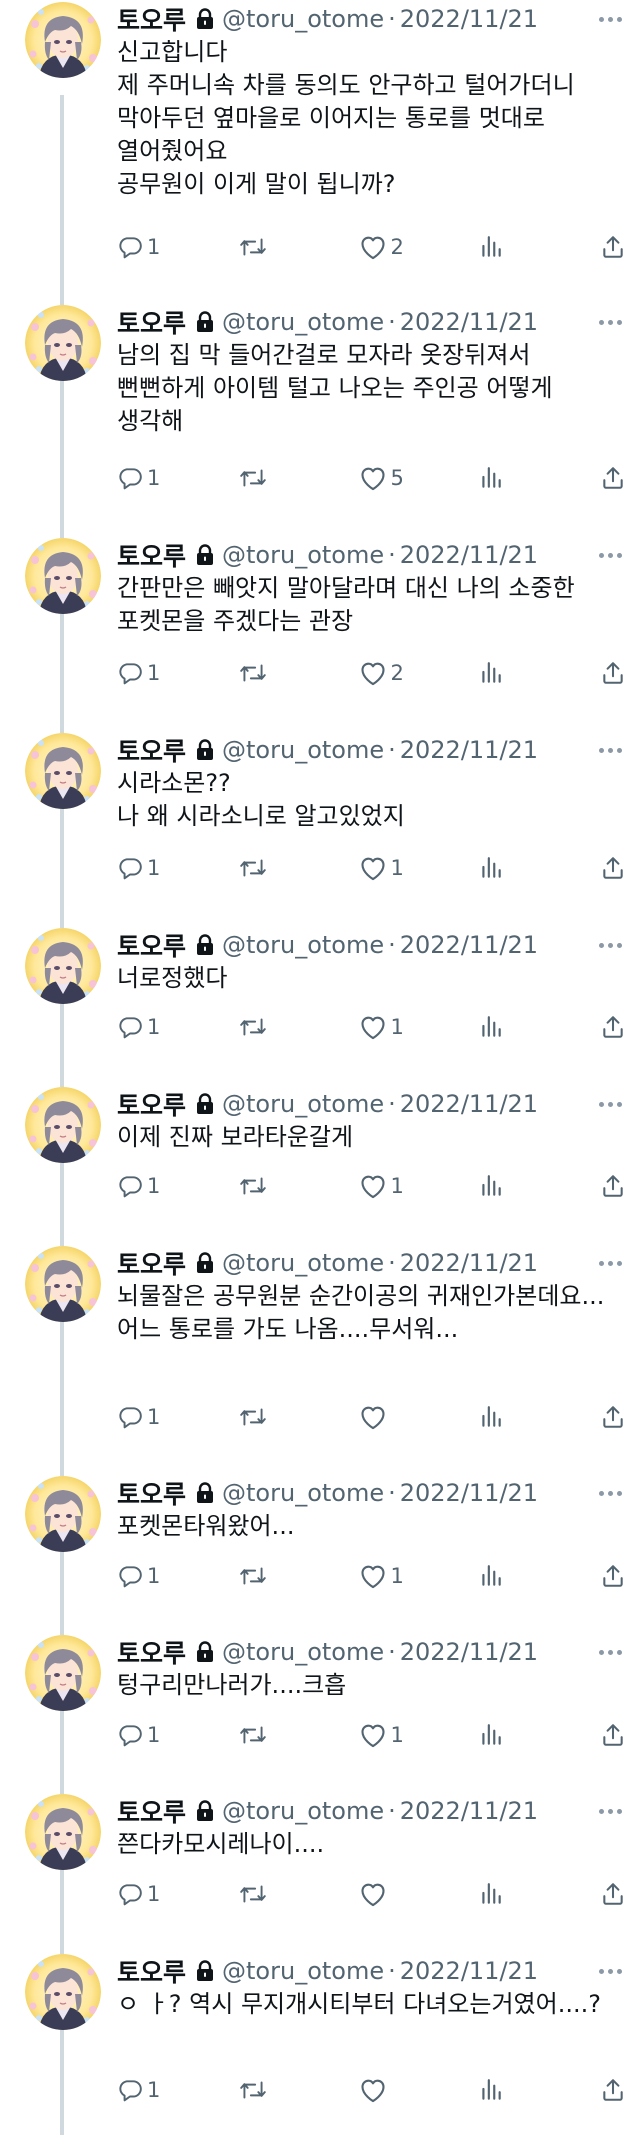 This screenshot has width=640, height=2135. Describe the element at coordinates (404, 673) in the screenshot. I see `like-button: 2` at that location.